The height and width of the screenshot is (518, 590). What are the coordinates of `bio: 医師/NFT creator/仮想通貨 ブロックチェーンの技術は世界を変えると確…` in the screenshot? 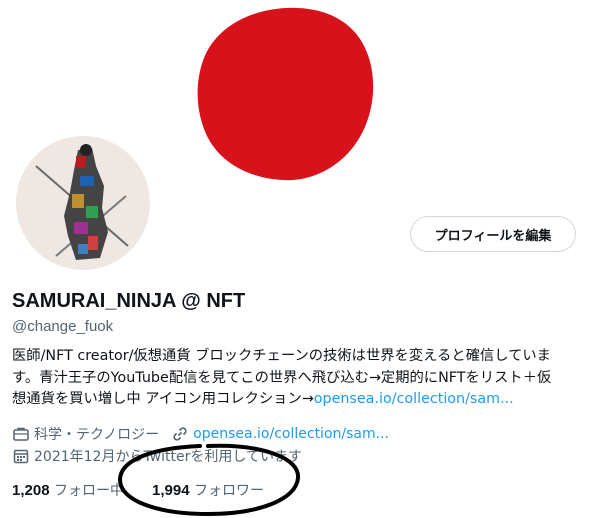 It's located at (297, 378).